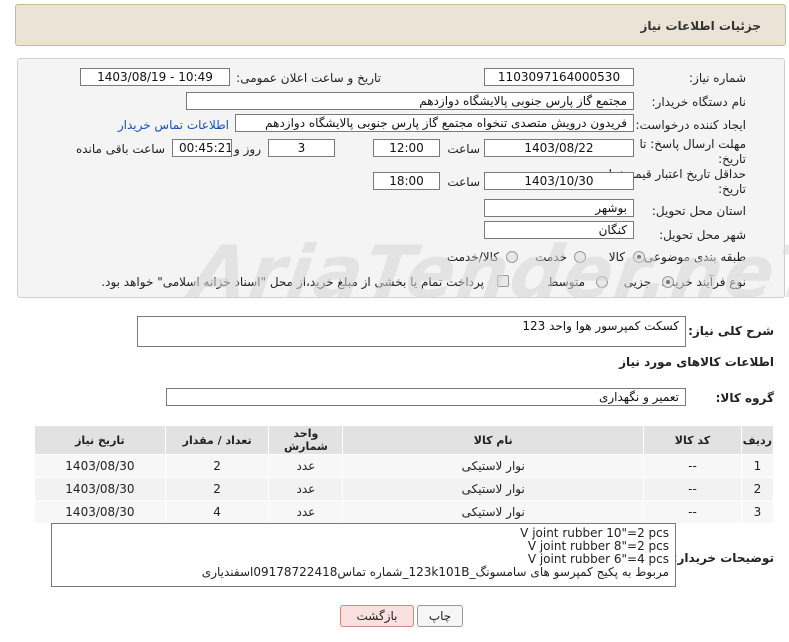  Describe the element at coordinates (698, 211) in the screenshot. I see `province-label: استان محل تحویل:` at that location.